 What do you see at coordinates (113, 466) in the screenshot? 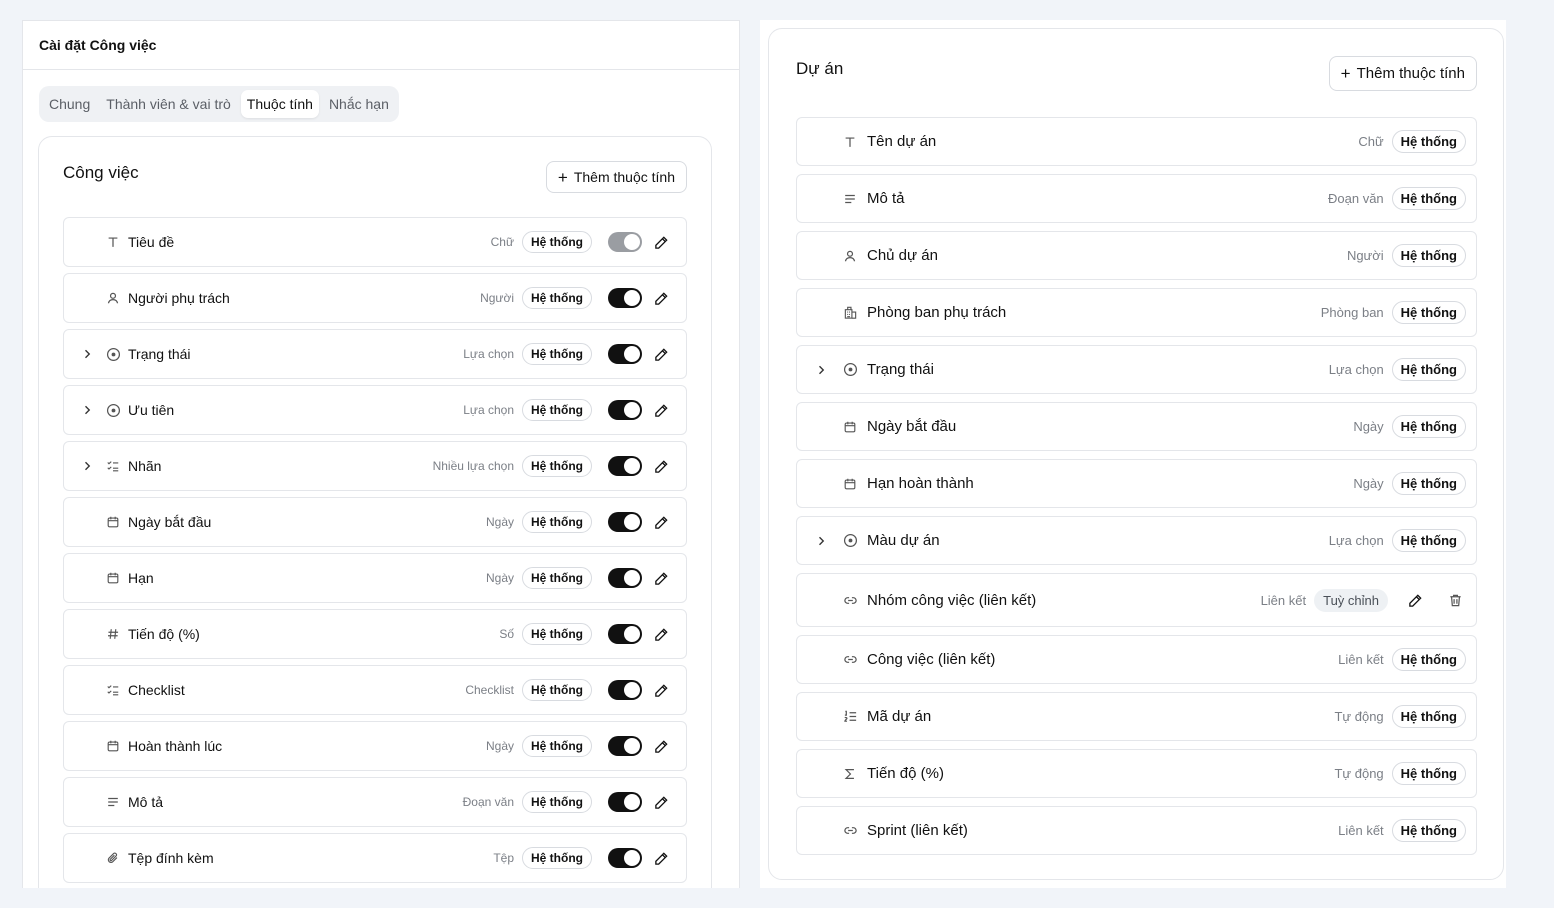
I see `checklist-icon` at bounding box center [113, 466].